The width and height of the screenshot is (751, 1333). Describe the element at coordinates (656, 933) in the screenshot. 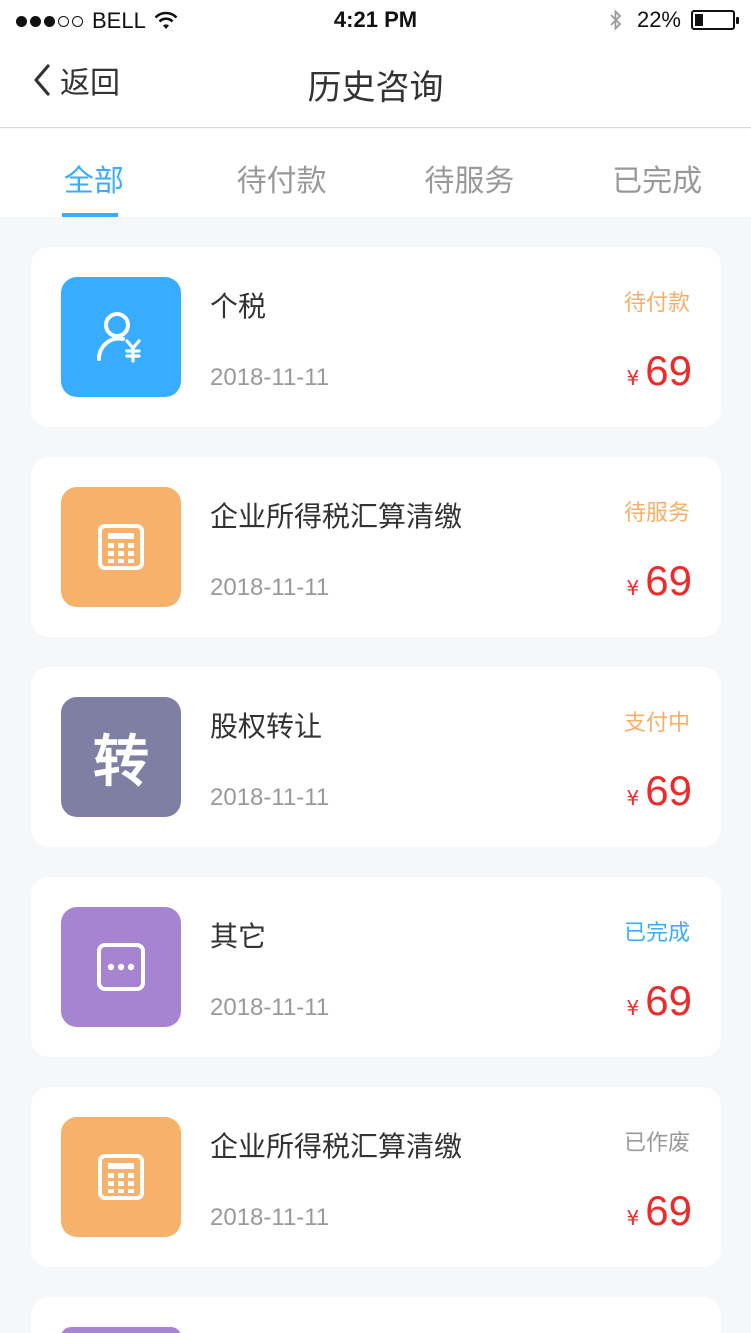

I see `order-status: 已完成` at that location.